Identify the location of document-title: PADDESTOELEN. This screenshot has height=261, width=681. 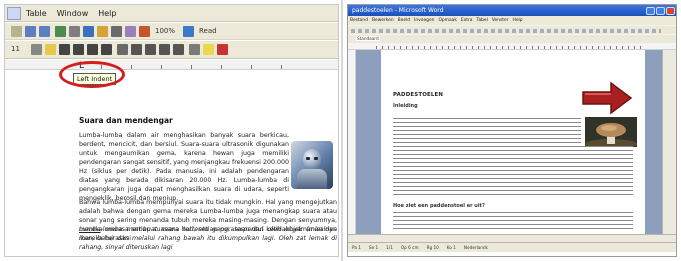
(418, 95).